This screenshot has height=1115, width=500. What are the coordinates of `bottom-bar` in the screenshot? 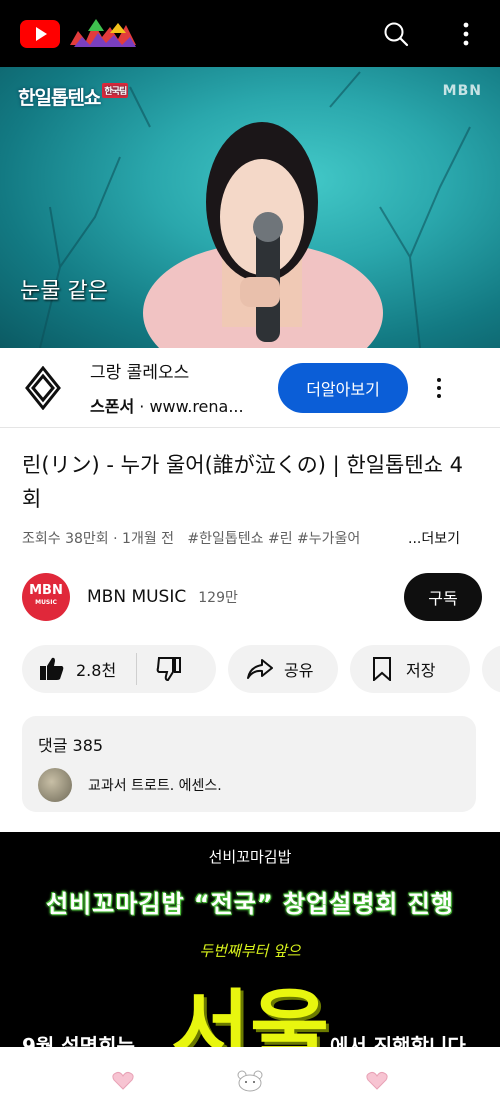 It's located at (250, 1081).